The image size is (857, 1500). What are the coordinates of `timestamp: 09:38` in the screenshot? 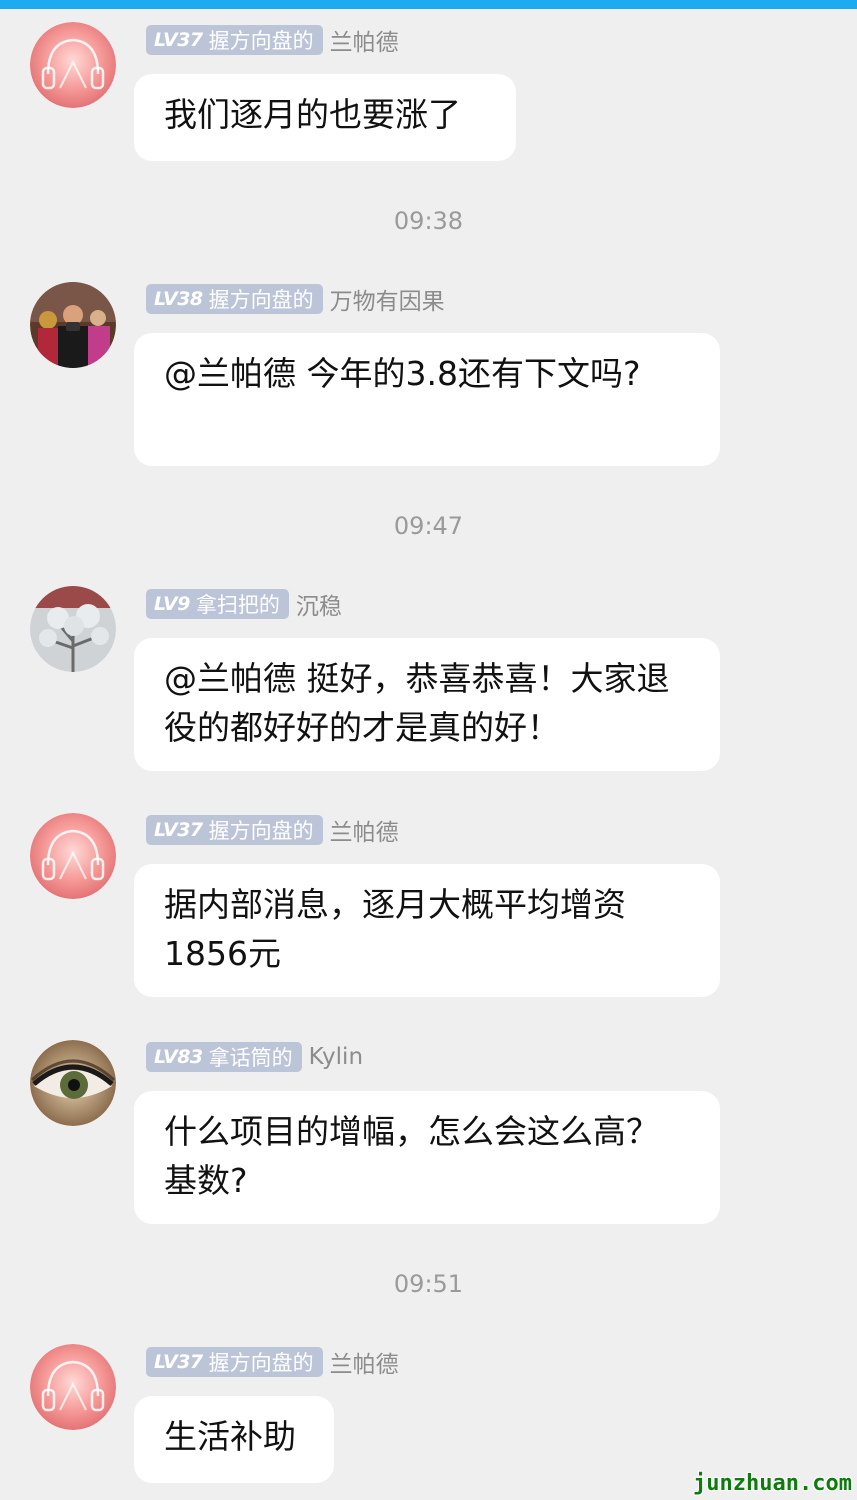 It's located at (428, 221).